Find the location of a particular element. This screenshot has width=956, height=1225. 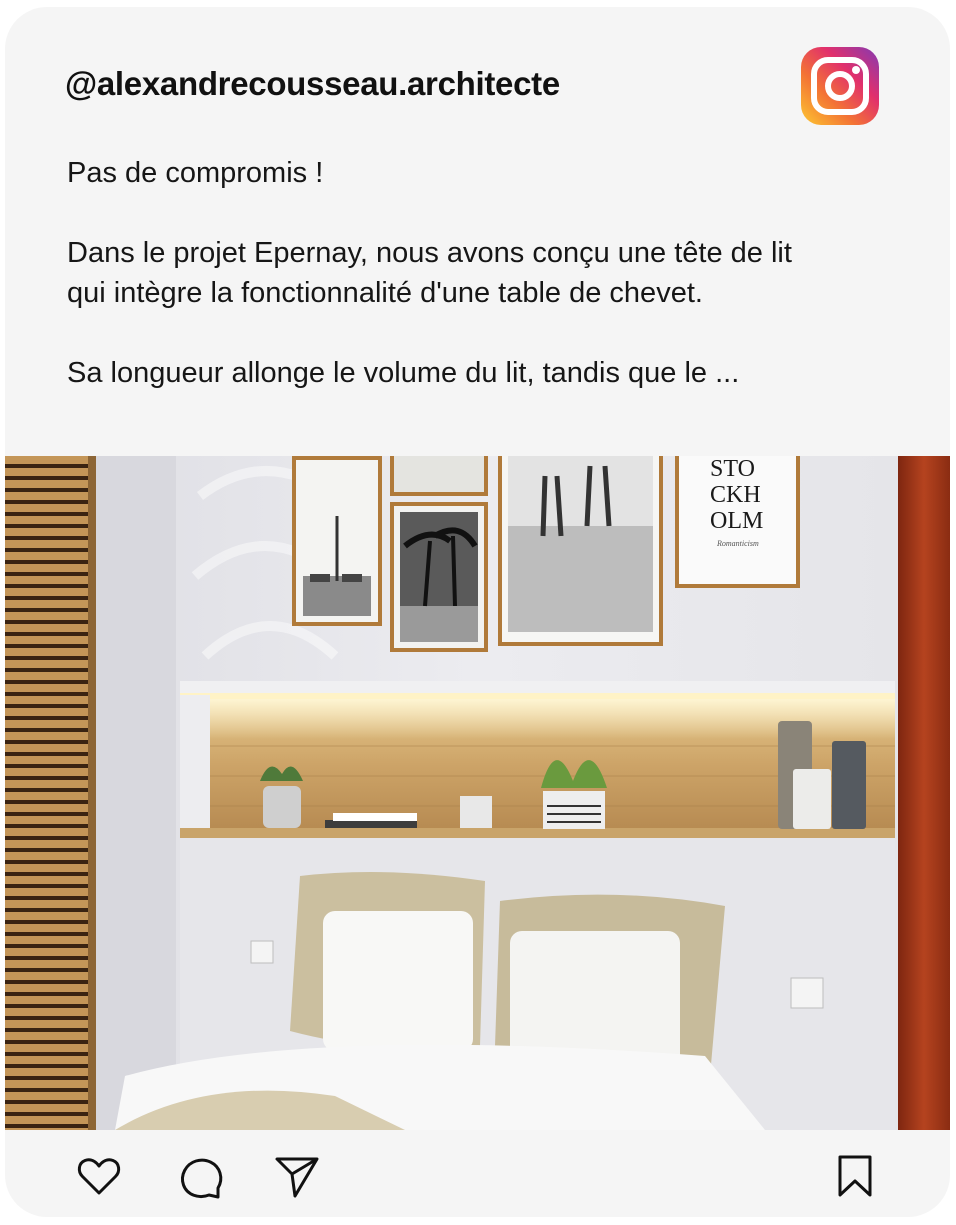

poster-text: Romanticism is located at coordinates (737, 543).